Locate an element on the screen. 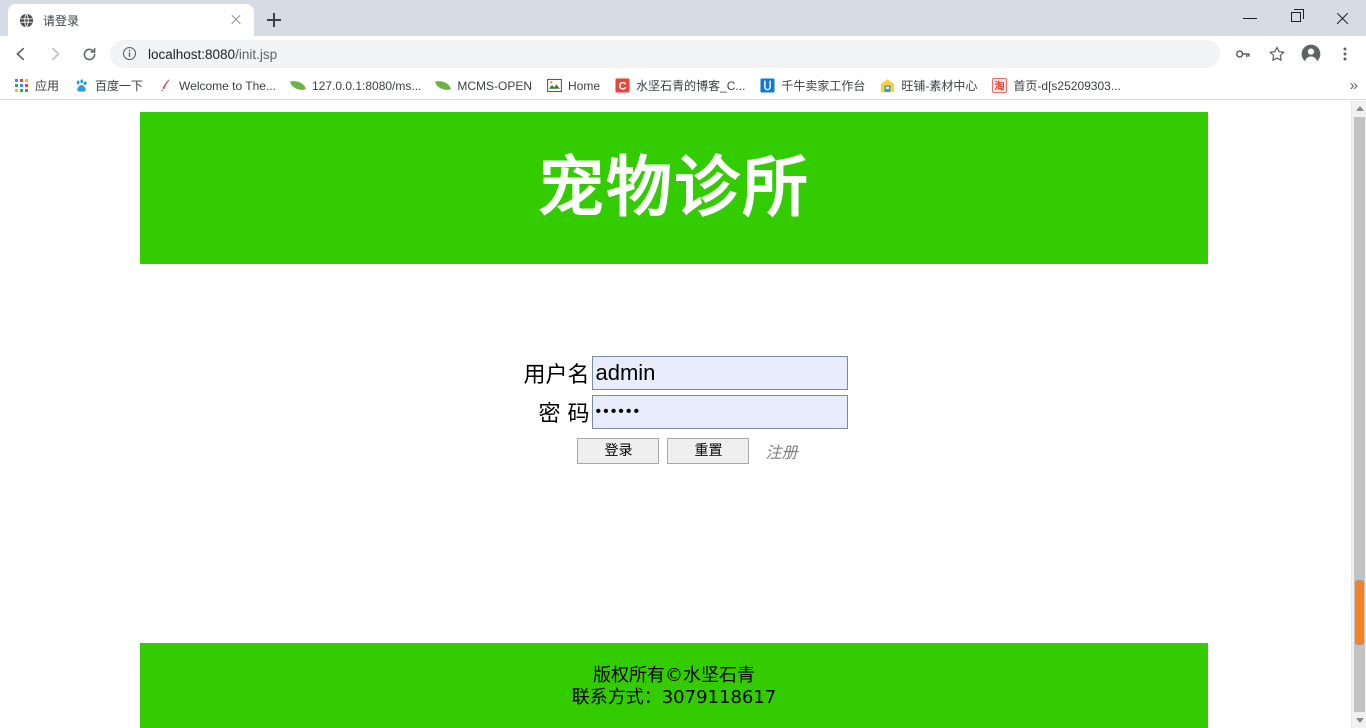 The image size is (1366, 728). wangpu-icon is located at coordinates (887, 86).